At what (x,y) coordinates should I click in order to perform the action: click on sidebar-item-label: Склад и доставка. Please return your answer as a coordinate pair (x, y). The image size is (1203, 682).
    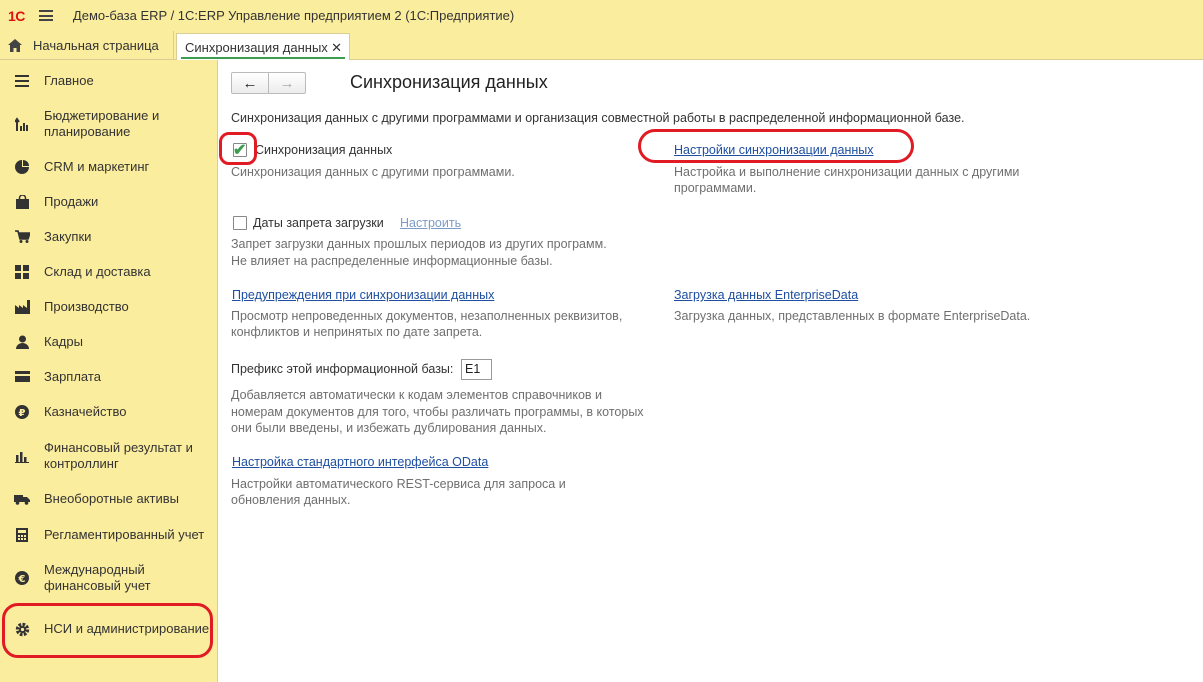
    Looking at the image, I should click on (97, 271).